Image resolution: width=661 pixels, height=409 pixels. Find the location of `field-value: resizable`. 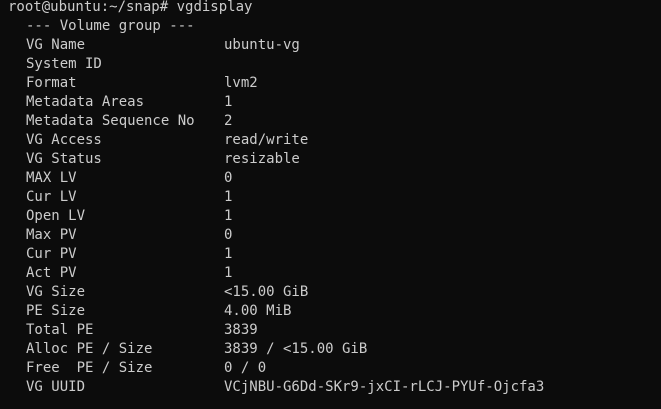

field-value: resizable is located at coordinates (262, 159).